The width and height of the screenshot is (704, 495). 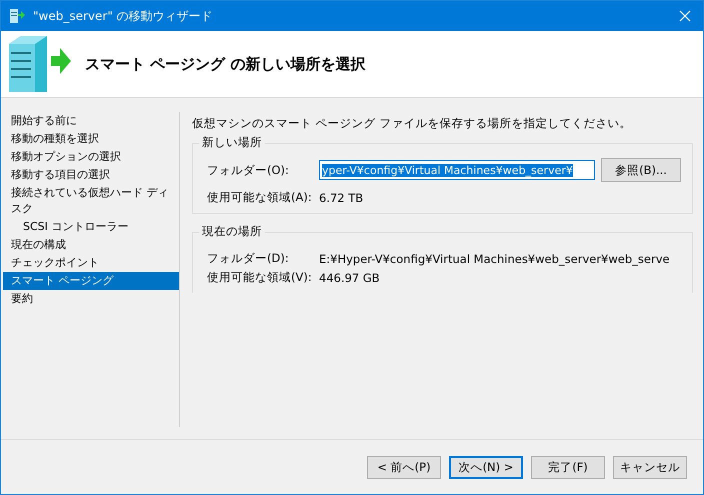 I want to click on space-value: 6.72 TB, so click(x=341, y=197).